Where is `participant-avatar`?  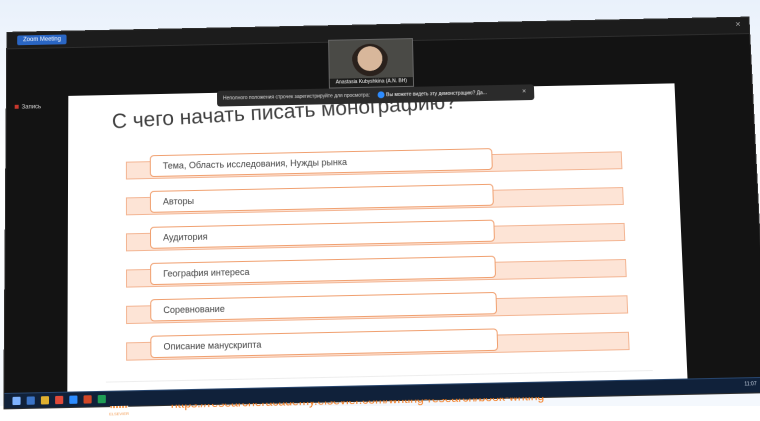 participant-avatar is located at coordinates (370, 62).